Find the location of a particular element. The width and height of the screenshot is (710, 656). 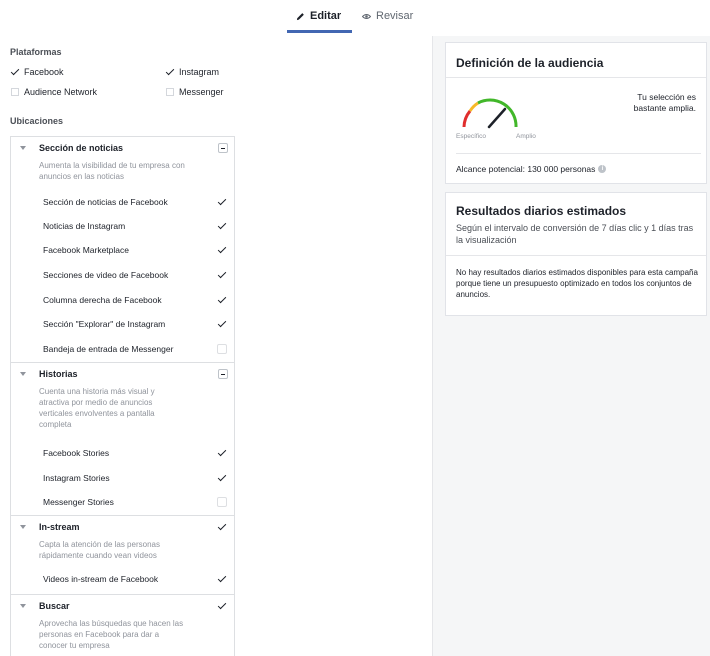

placement-label: Columna derecha de Facebook is located at coordinates (102, 300).